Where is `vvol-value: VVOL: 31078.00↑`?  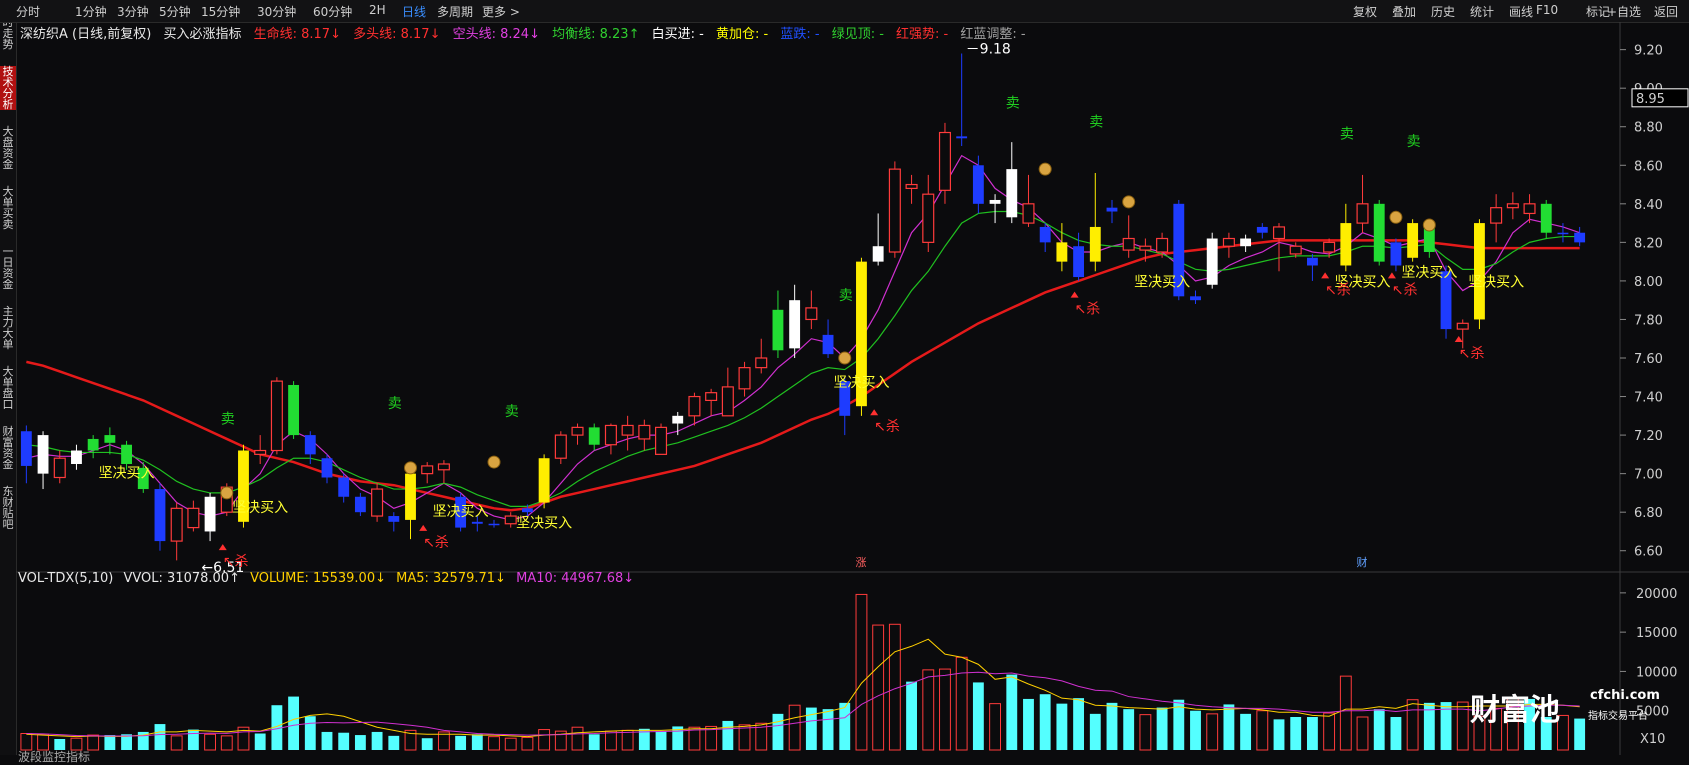 vvol-value: VVOL: 31078.00↑ is located at coordinates (181, 578).